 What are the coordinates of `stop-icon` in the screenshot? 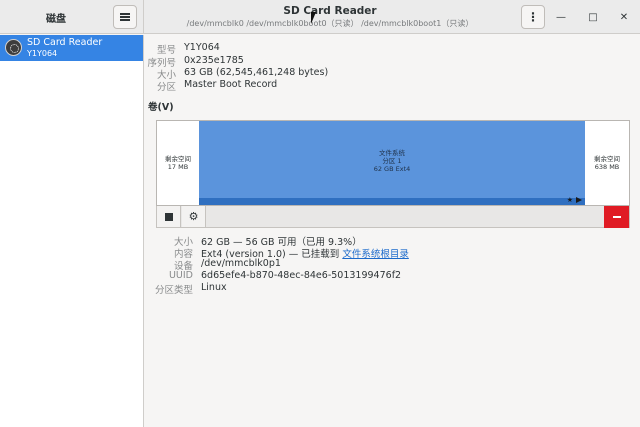 It's located at (168, 216).